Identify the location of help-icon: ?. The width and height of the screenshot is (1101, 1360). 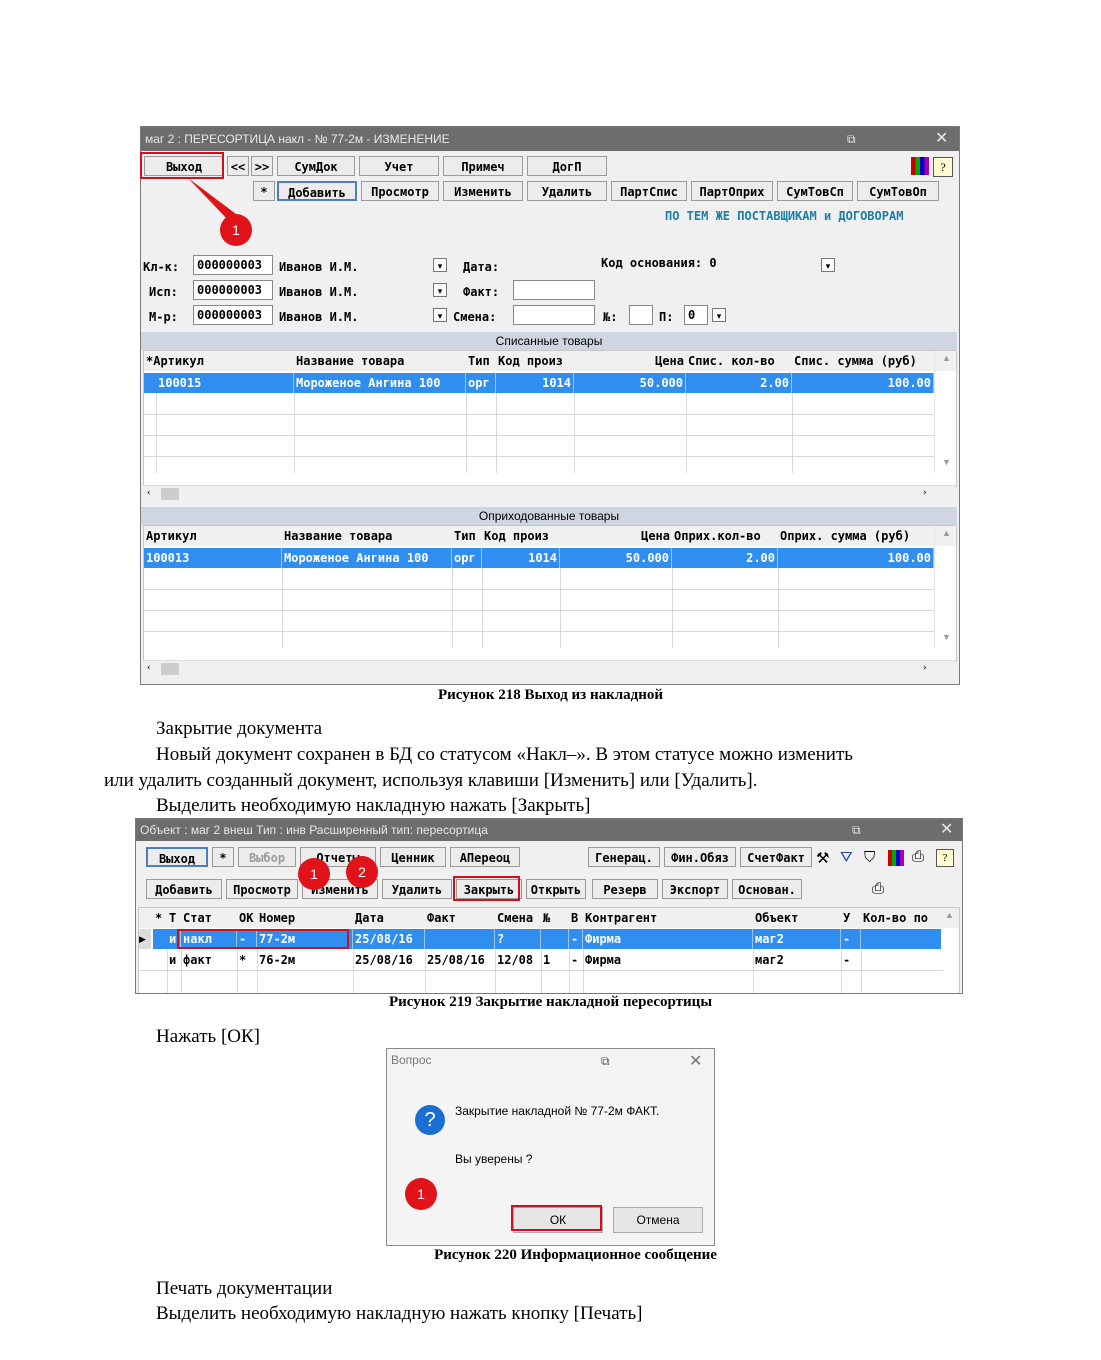
(945, 858).